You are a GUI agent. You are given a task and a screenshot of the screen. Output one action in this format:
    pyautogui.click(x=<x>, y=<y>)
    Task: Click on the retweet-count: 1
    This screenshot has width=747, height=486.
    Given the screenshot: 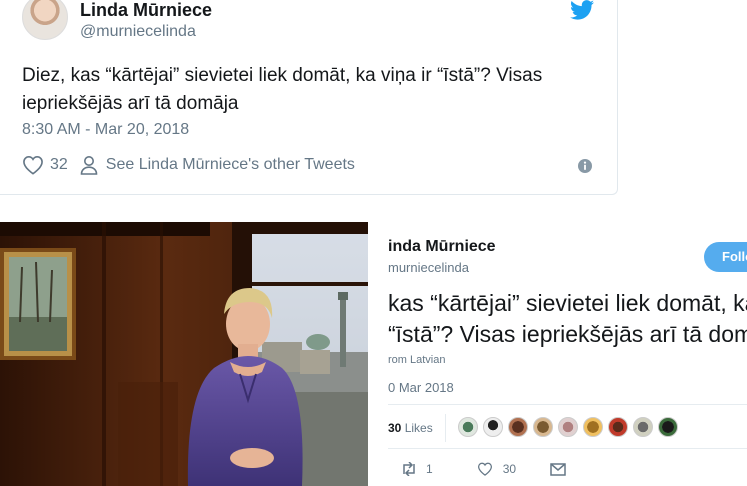 What is the action you would take?
    pyautogui.click(x=429, y=469)
    